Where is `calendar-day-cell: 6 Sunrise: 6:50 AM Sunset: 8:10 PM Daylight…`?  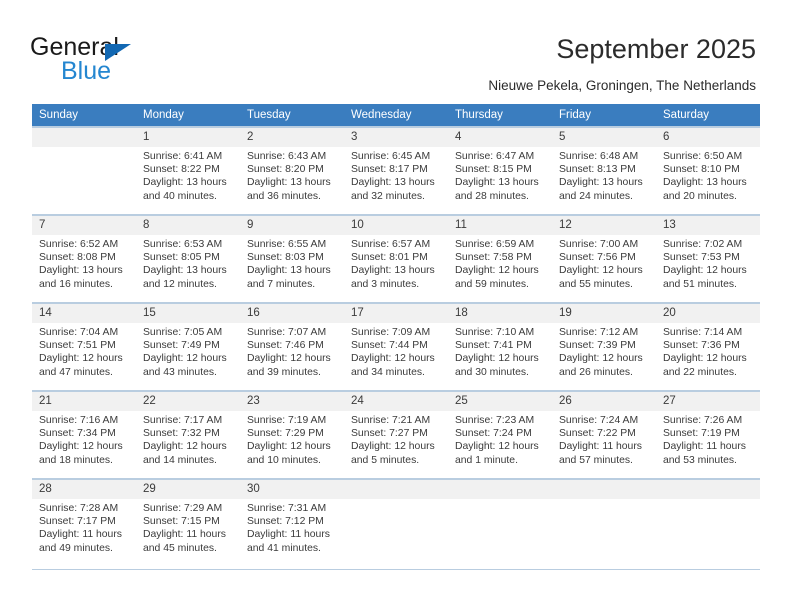
calendar-day-cell: 6 Sunrise: 6:50 AM Sunset: 8:10 PM Daylight… is located at coordinates (708, 170).